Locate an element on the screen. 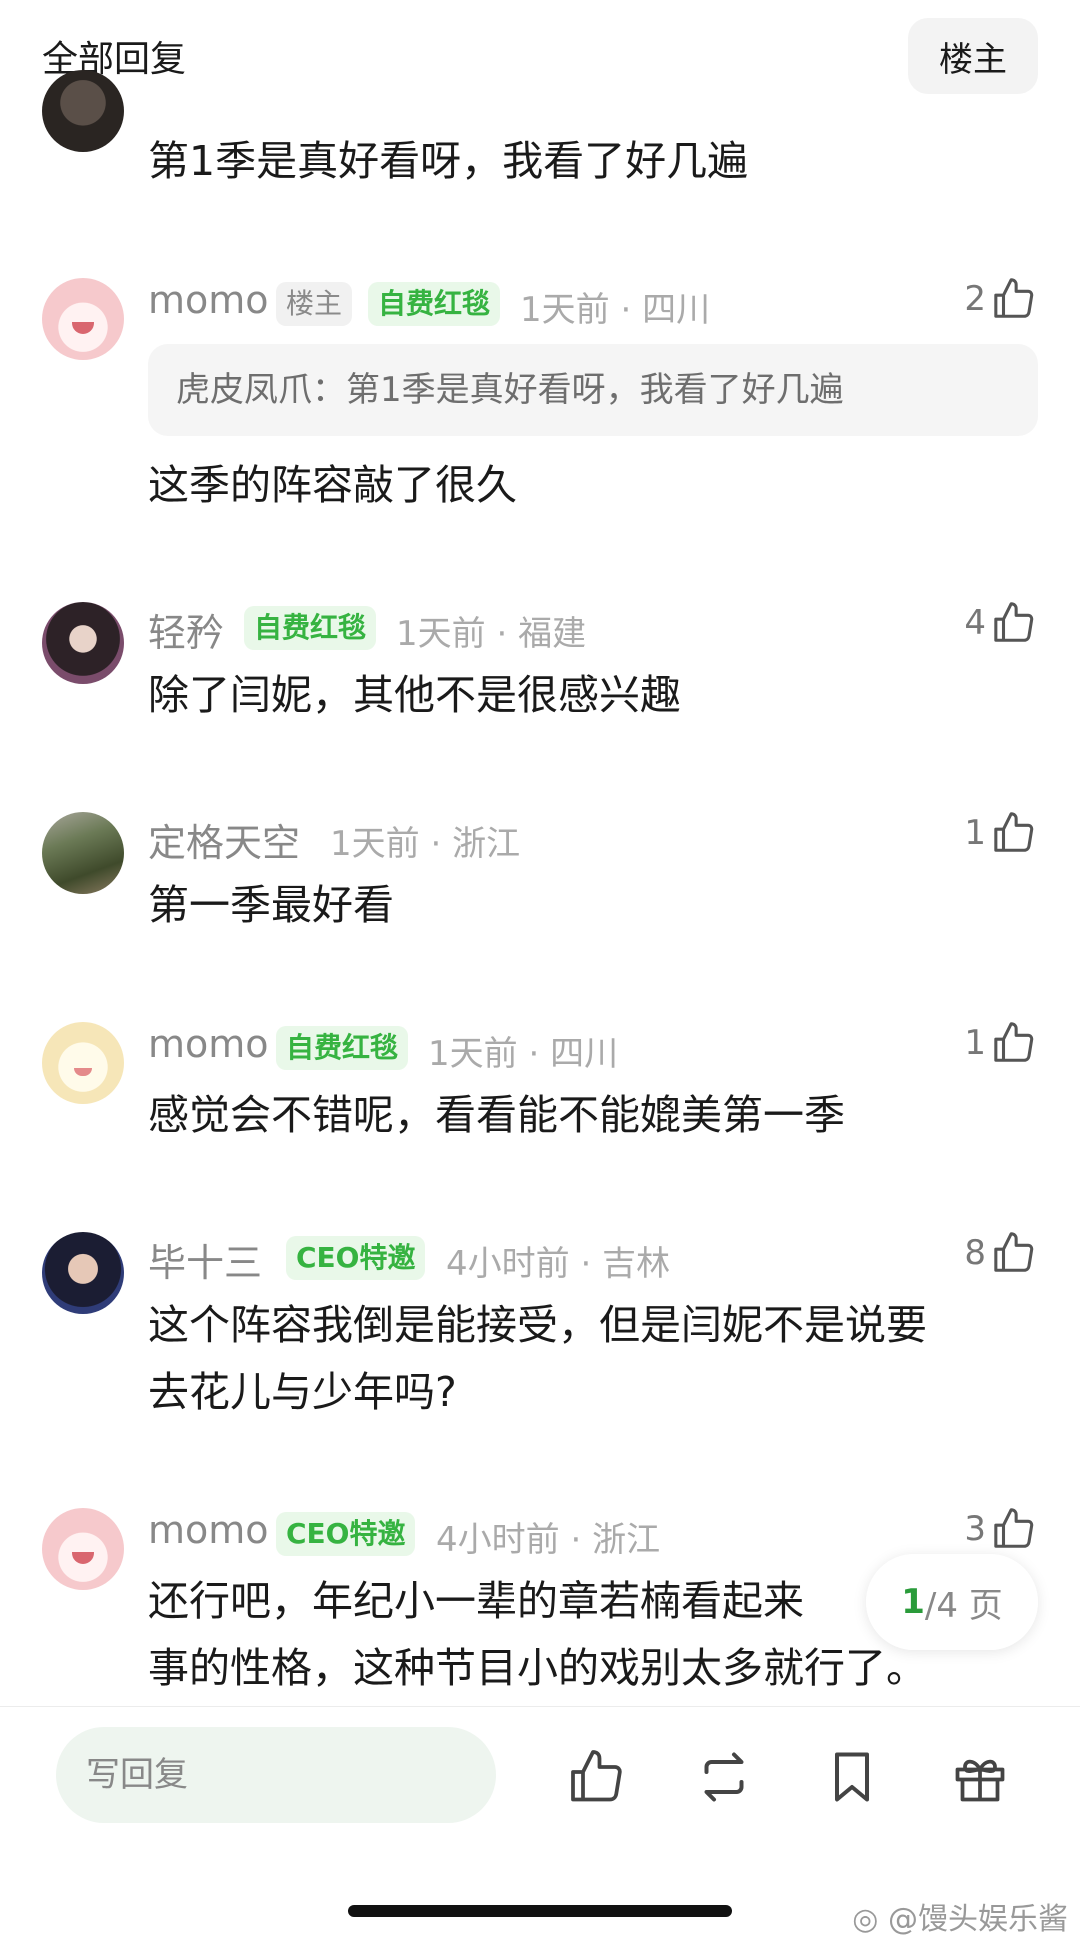 The height and width of the screenshot is (1939, 1080). comment-location: 吉林 is located at coordinates (636, 1264).